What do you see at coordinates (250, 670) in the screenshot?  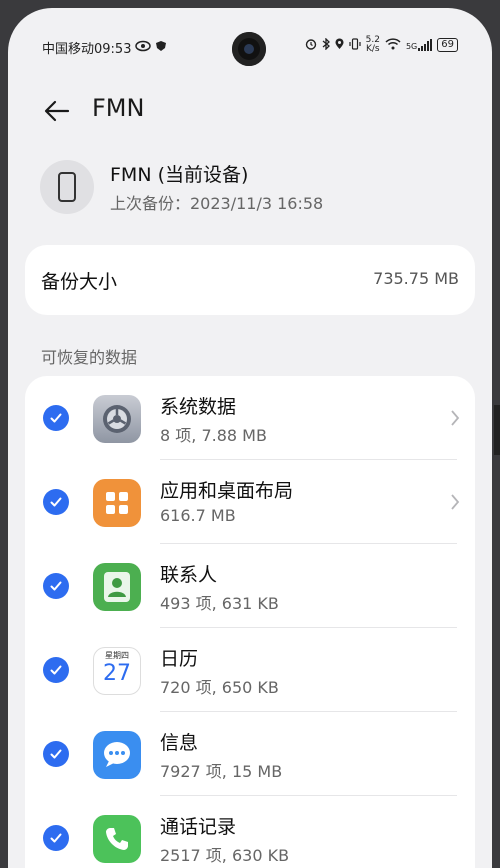 I see `list-item-calendar: 星期四 27 日历 720 项, 650 KB` at bounding box center [250, 670].